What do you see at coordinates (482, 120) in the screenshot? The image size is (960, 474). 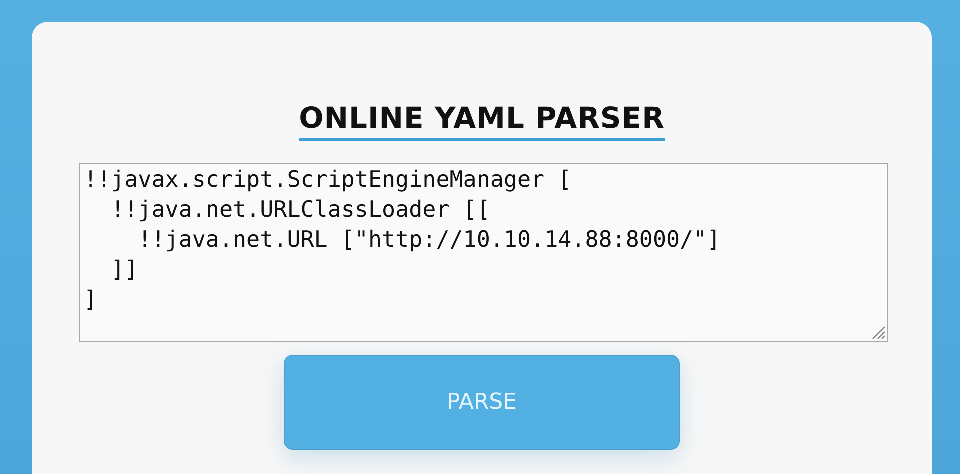 I see `page-title: ONLINE YAML PARSER` at bounding box center [482, 120].